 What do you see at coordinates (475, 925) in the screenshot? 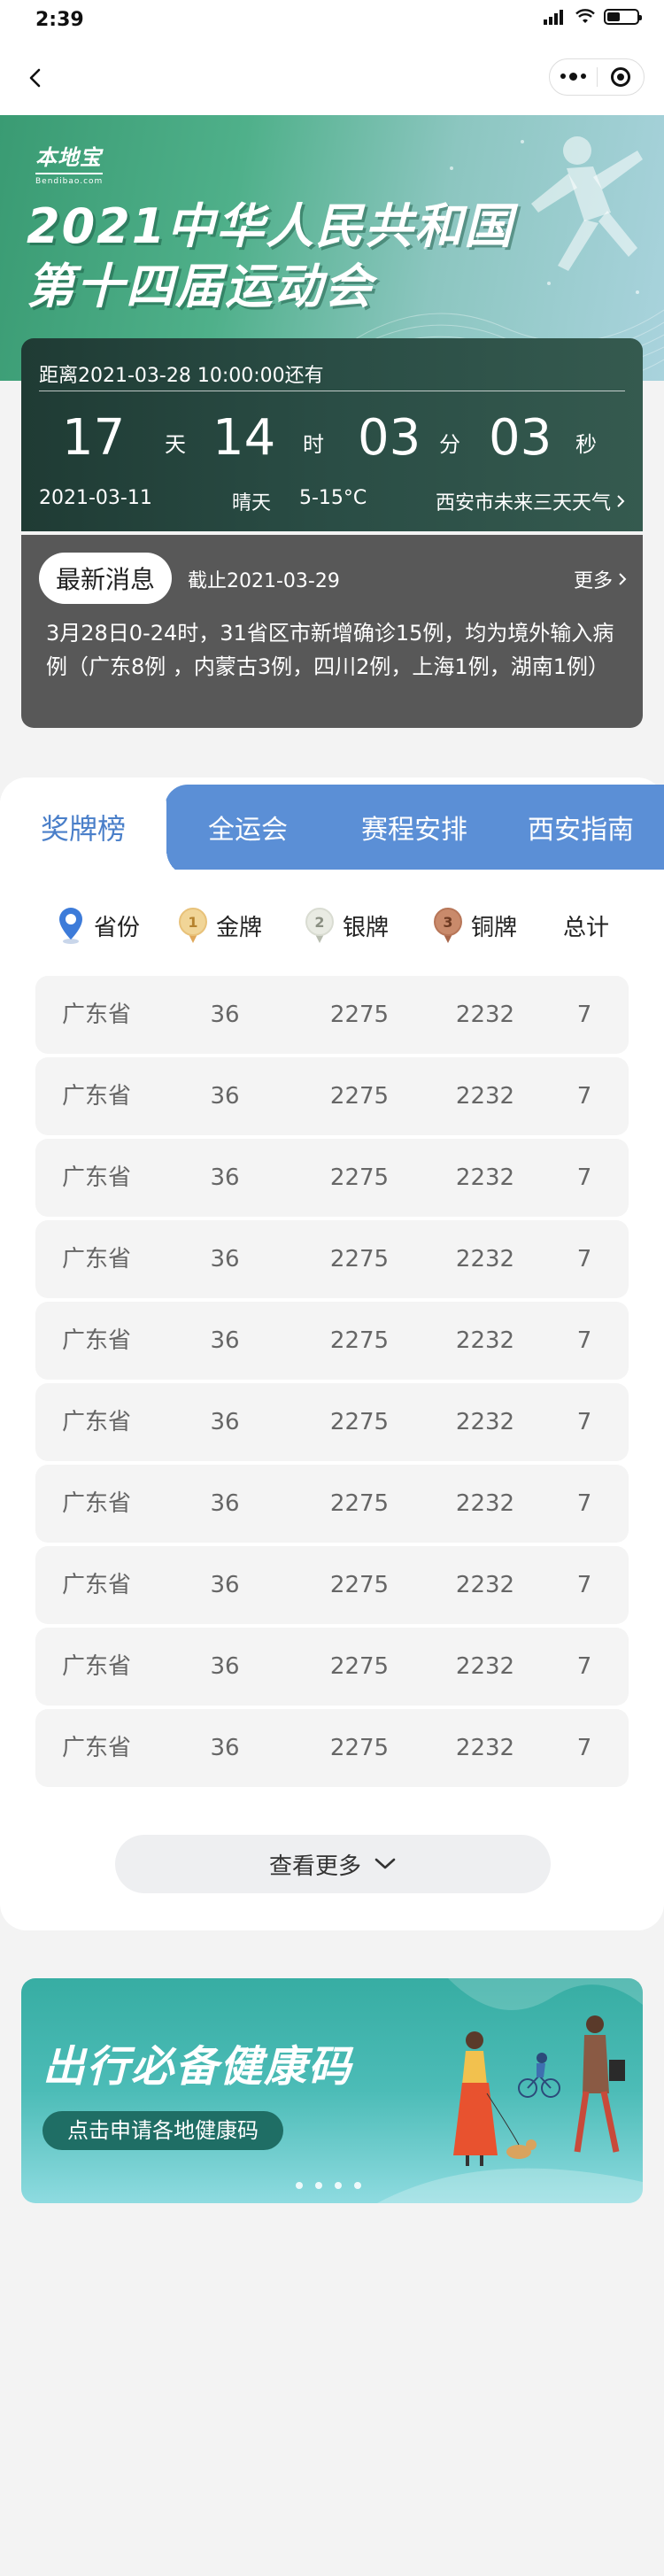
I see `header-bronze: 3 铜牌` at bounding box center [475, 925].